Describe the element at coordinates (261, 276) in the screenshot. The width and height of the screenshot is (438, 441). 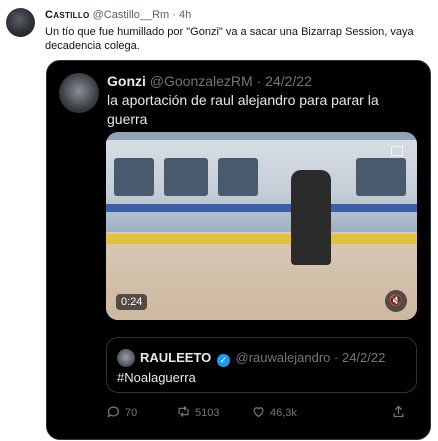
I see `video-frame-platform` at that location.